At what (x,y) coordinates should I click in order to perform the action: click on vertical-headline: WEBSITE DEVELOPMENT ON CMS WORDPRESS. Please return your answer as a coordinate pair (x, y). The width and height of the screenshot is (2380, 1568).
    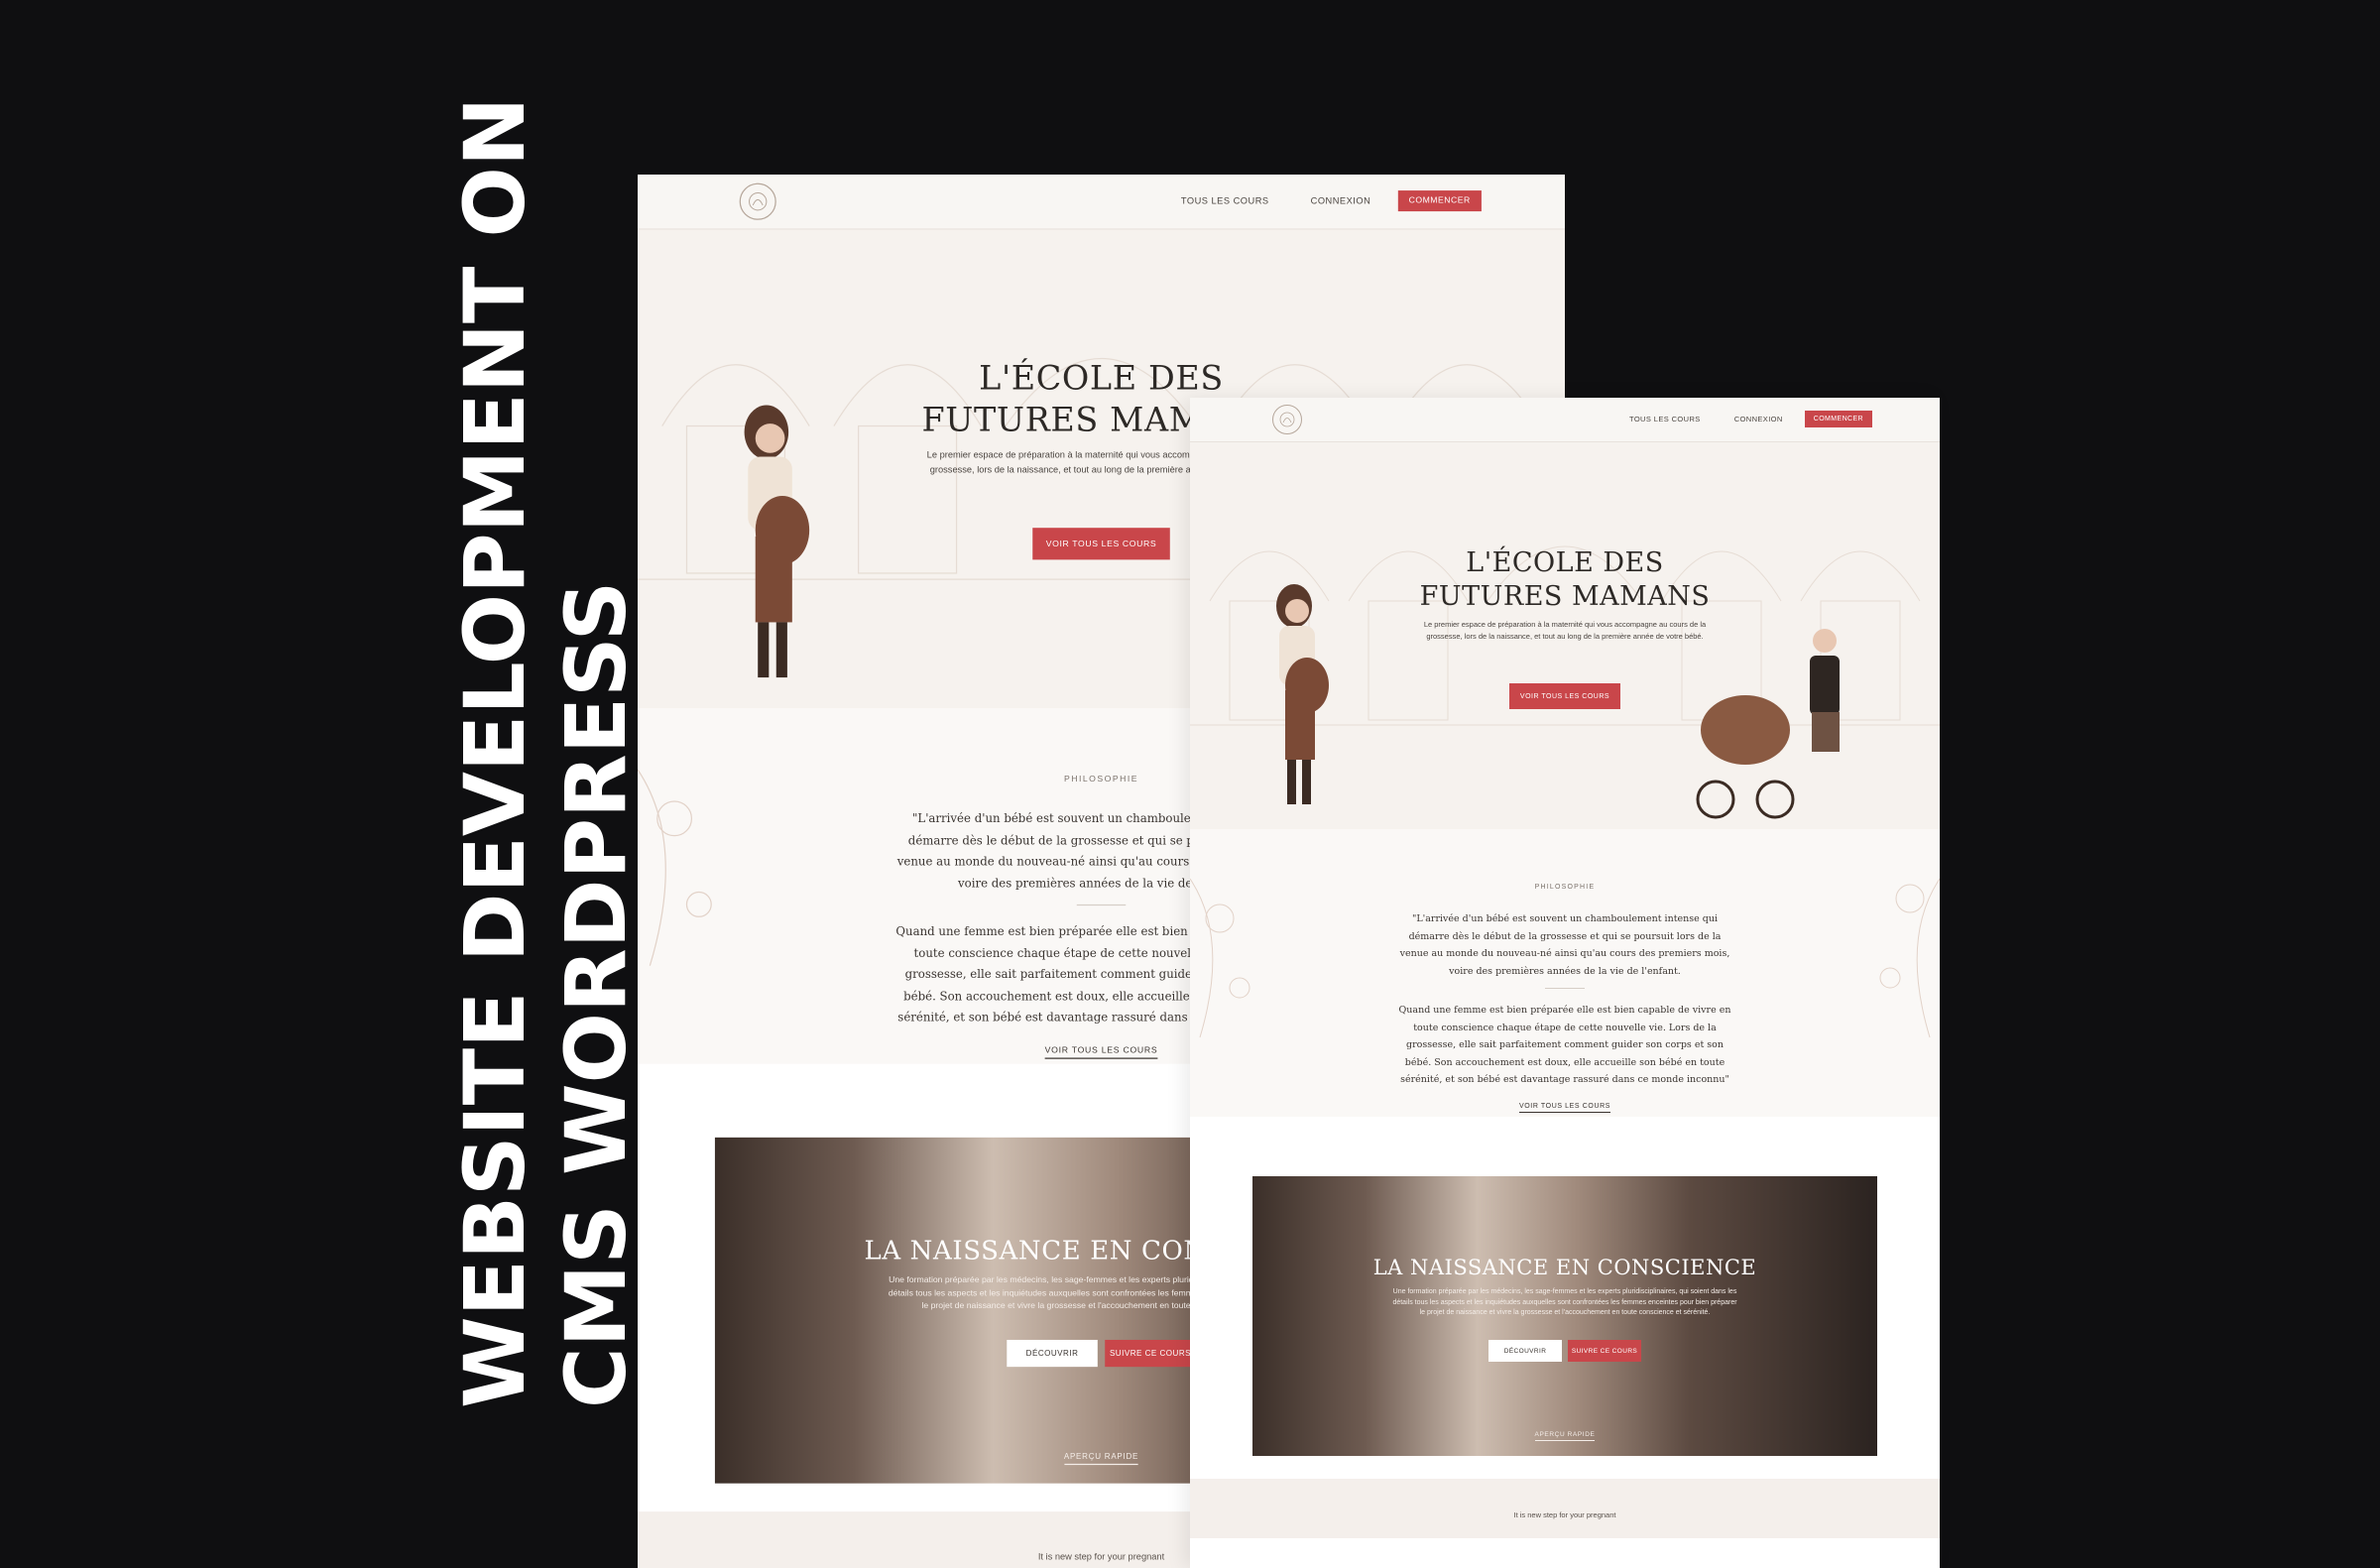
    Looking at the image, I should click on (545, 752).